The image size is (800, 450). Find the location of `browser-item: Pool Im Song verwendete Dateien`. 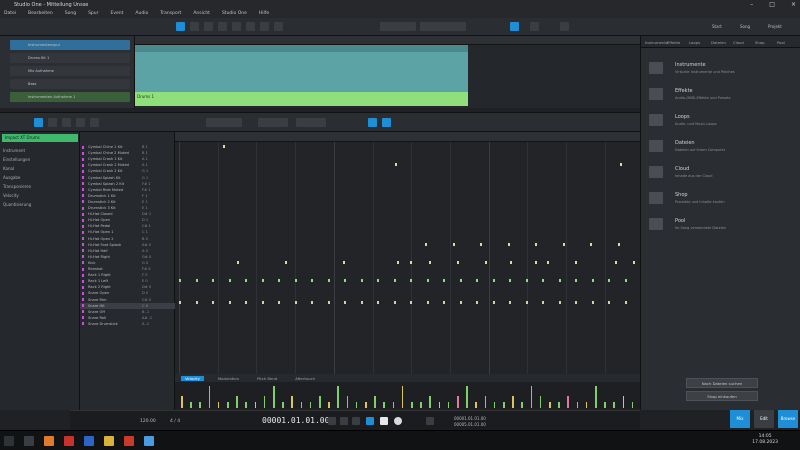

browser-item: Pool Im Song verwendete Dateien is located at coordinates (724, 227).